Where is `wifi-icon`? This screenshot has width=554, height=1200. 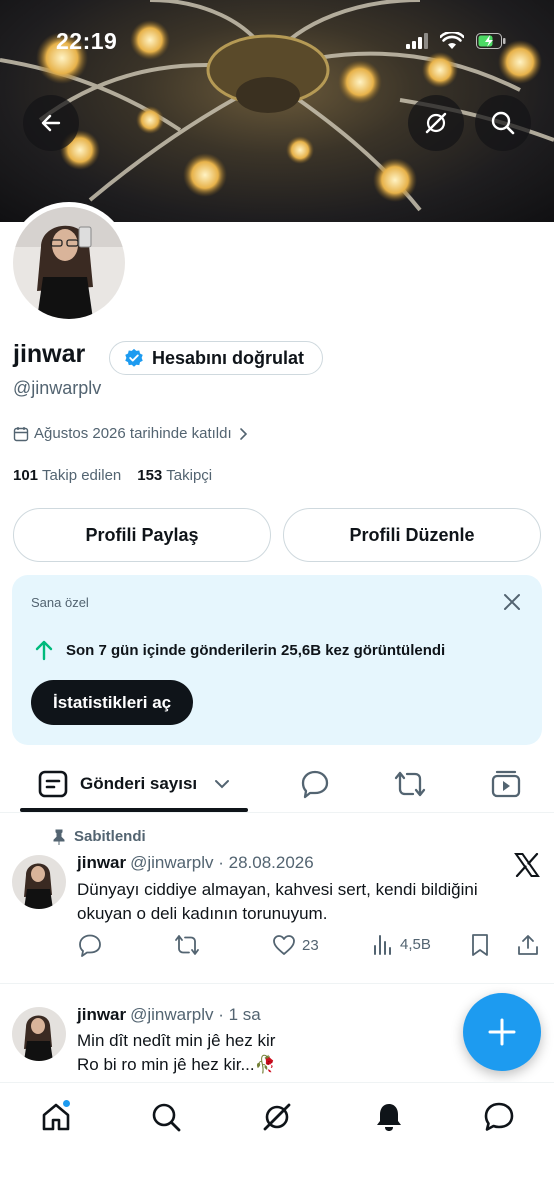
wifi-icon is located at coordinates (452, 40).